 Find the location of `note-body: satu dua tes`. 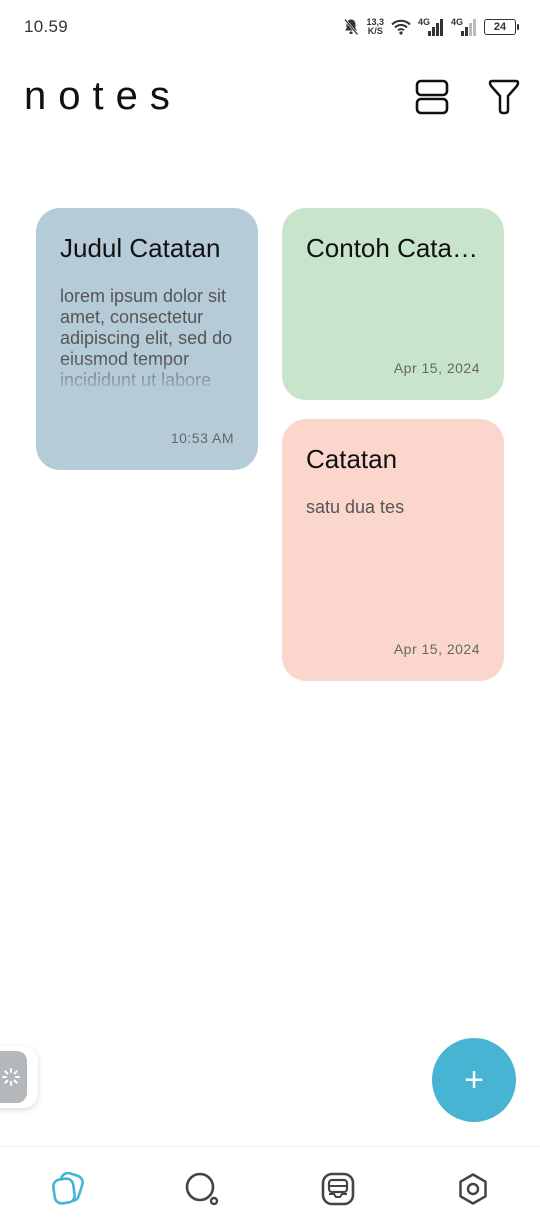

note-body: satu dua tes is located at coordinates (355, 507).